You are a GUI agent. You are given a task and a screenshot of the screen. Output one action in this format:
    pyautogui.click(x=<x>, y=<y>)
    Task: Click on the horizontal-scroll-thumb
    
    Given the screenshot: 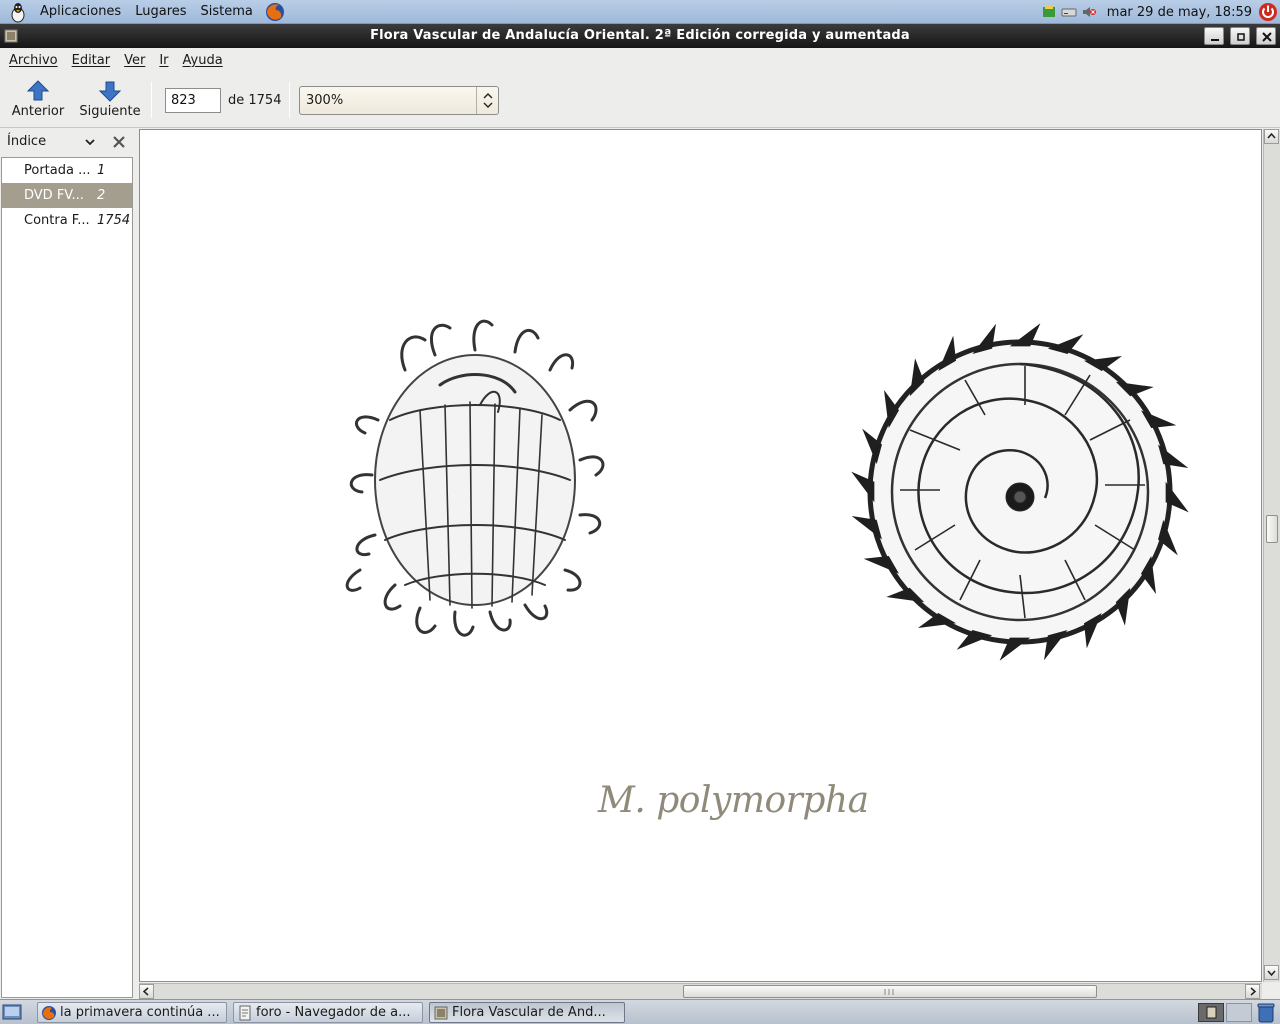 What is the action you would take?
    pyautogui.click(x=890, y=991)
    